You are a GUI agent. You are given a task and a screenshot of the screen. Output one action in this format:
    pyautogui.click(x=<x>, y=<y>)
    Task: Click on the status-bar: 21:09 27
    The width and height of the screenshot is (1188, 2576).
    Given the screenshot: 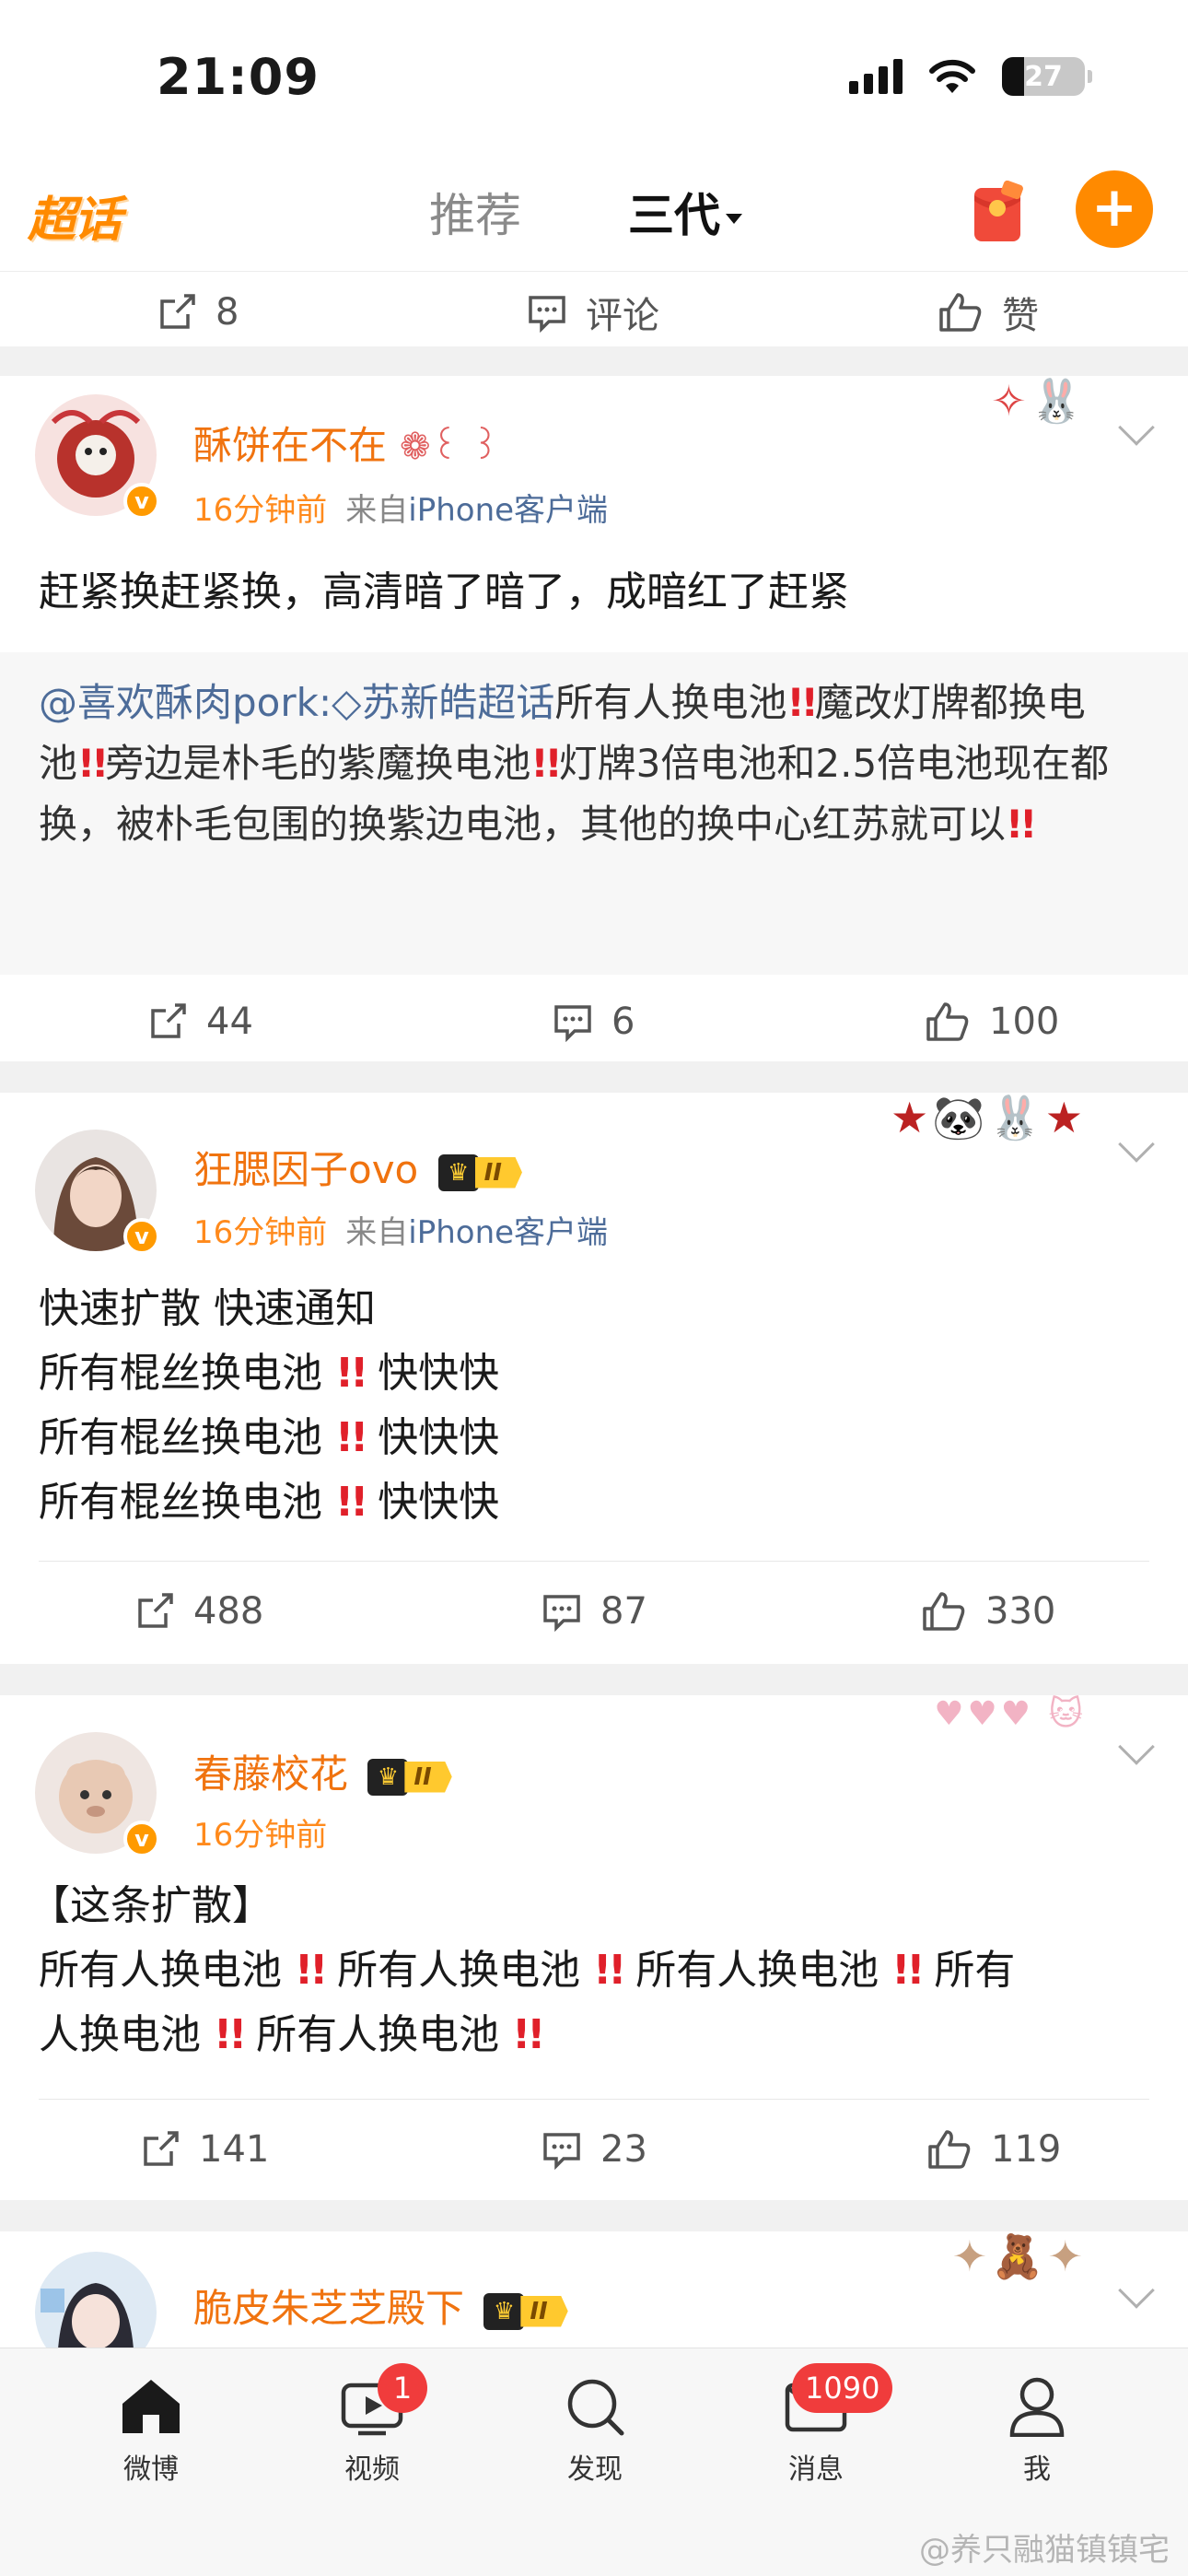 What is the action you would take?
    pyautogui.click(x=594, y=78)
    